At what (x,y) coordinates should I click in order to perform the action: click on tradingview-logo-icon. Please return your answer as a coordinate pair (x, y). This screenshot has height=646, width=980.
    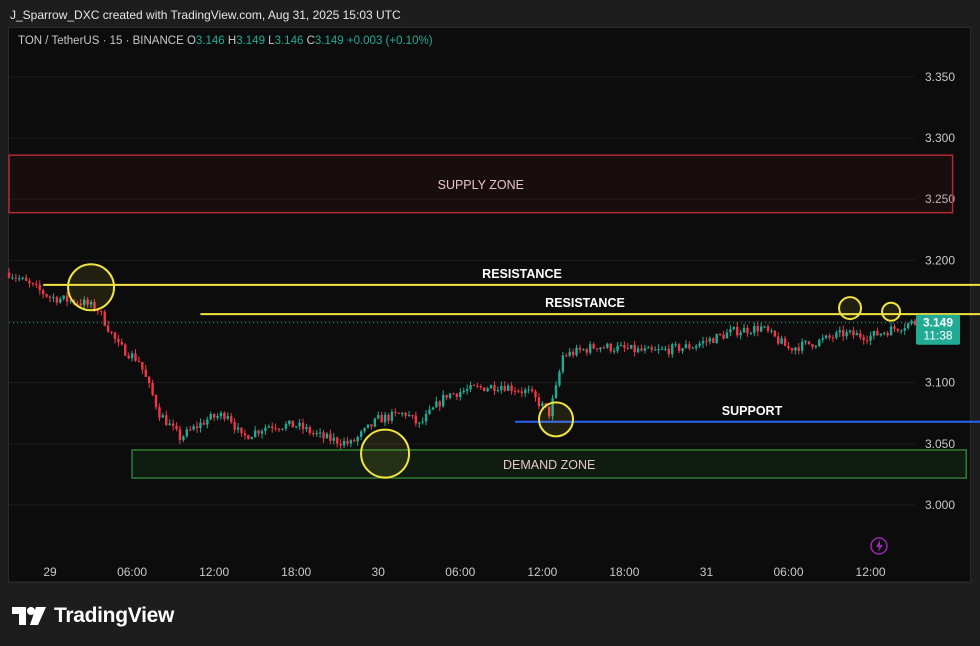
    Looking at the image, I should click on (29, 616).